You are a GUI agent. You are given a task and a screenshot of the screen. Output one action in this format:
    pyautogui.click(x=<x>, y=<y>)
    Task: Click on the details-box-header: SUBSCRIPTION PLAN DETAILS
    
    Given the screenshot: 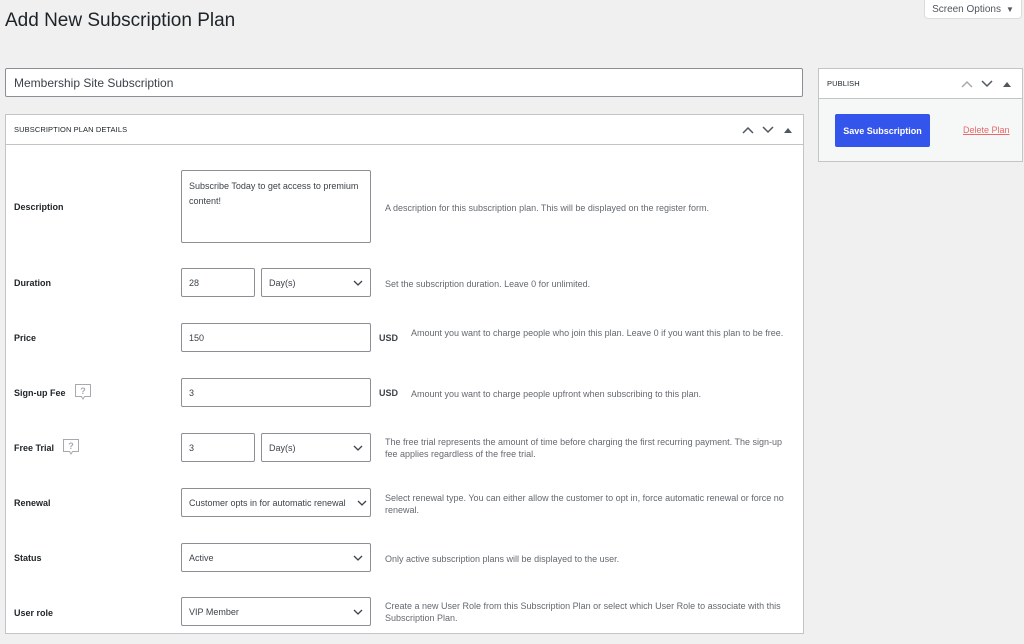 What is the action you would take?
    pyautogui.click(x=404, y=130)
    